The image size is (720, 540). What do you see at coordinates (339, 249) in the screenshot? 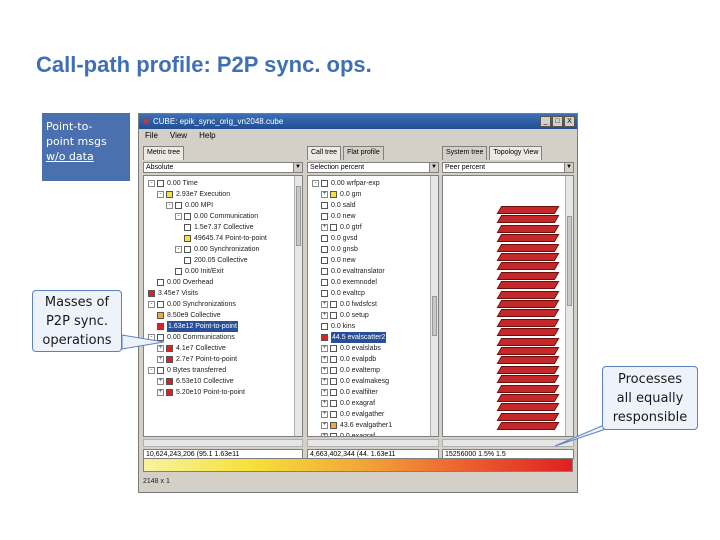
I see `callpath-row: 0.0 gnsb` at bounding box center [339, 249].